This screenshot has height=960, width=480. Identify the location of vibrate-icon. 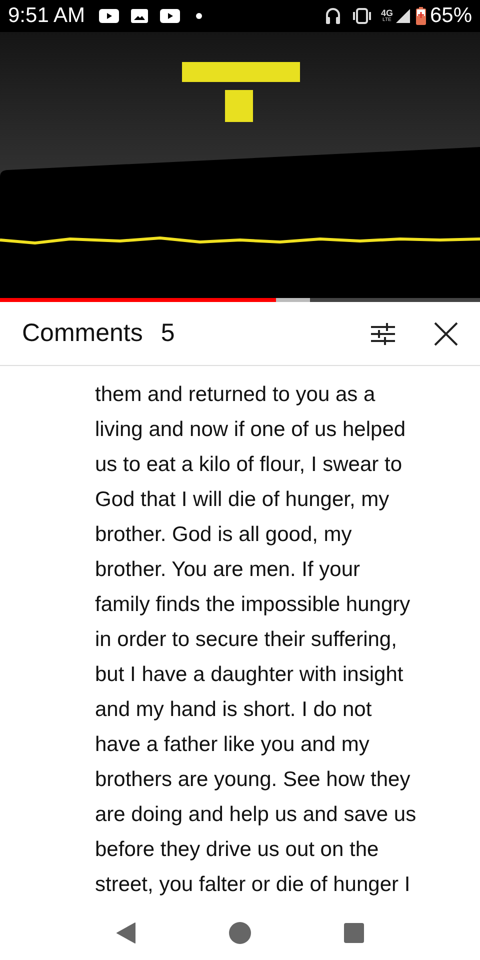
(361, 16).